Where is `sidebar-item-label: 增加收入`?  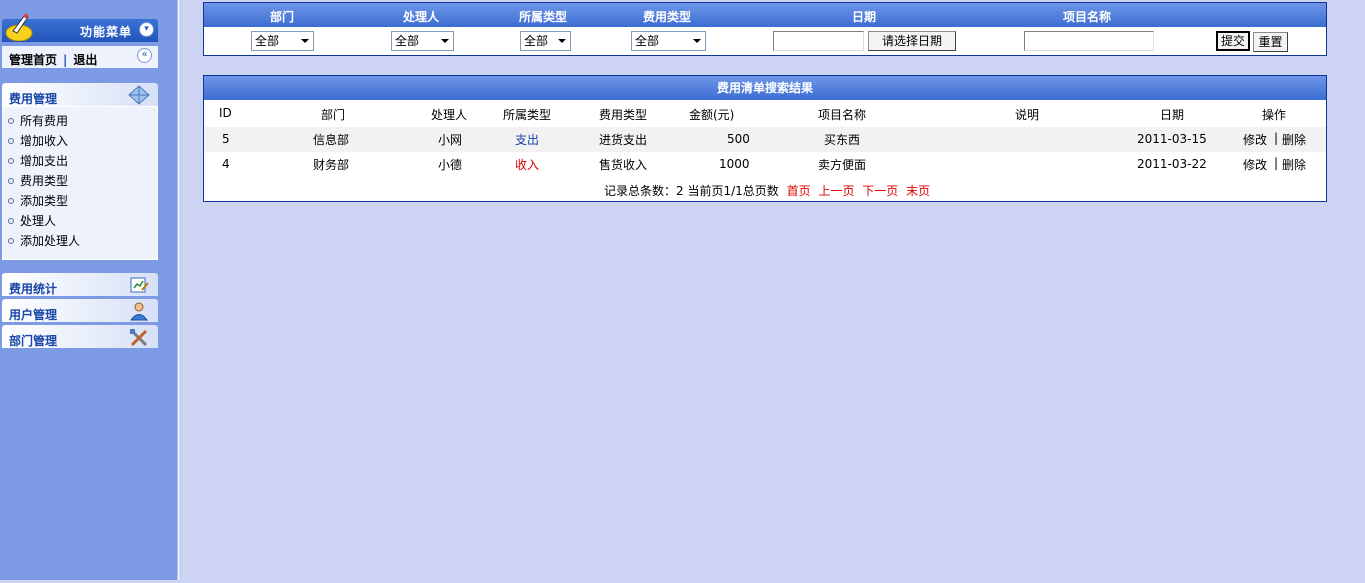
sidebar-item-label: 增加收入 is located at coordinates (44, 141).